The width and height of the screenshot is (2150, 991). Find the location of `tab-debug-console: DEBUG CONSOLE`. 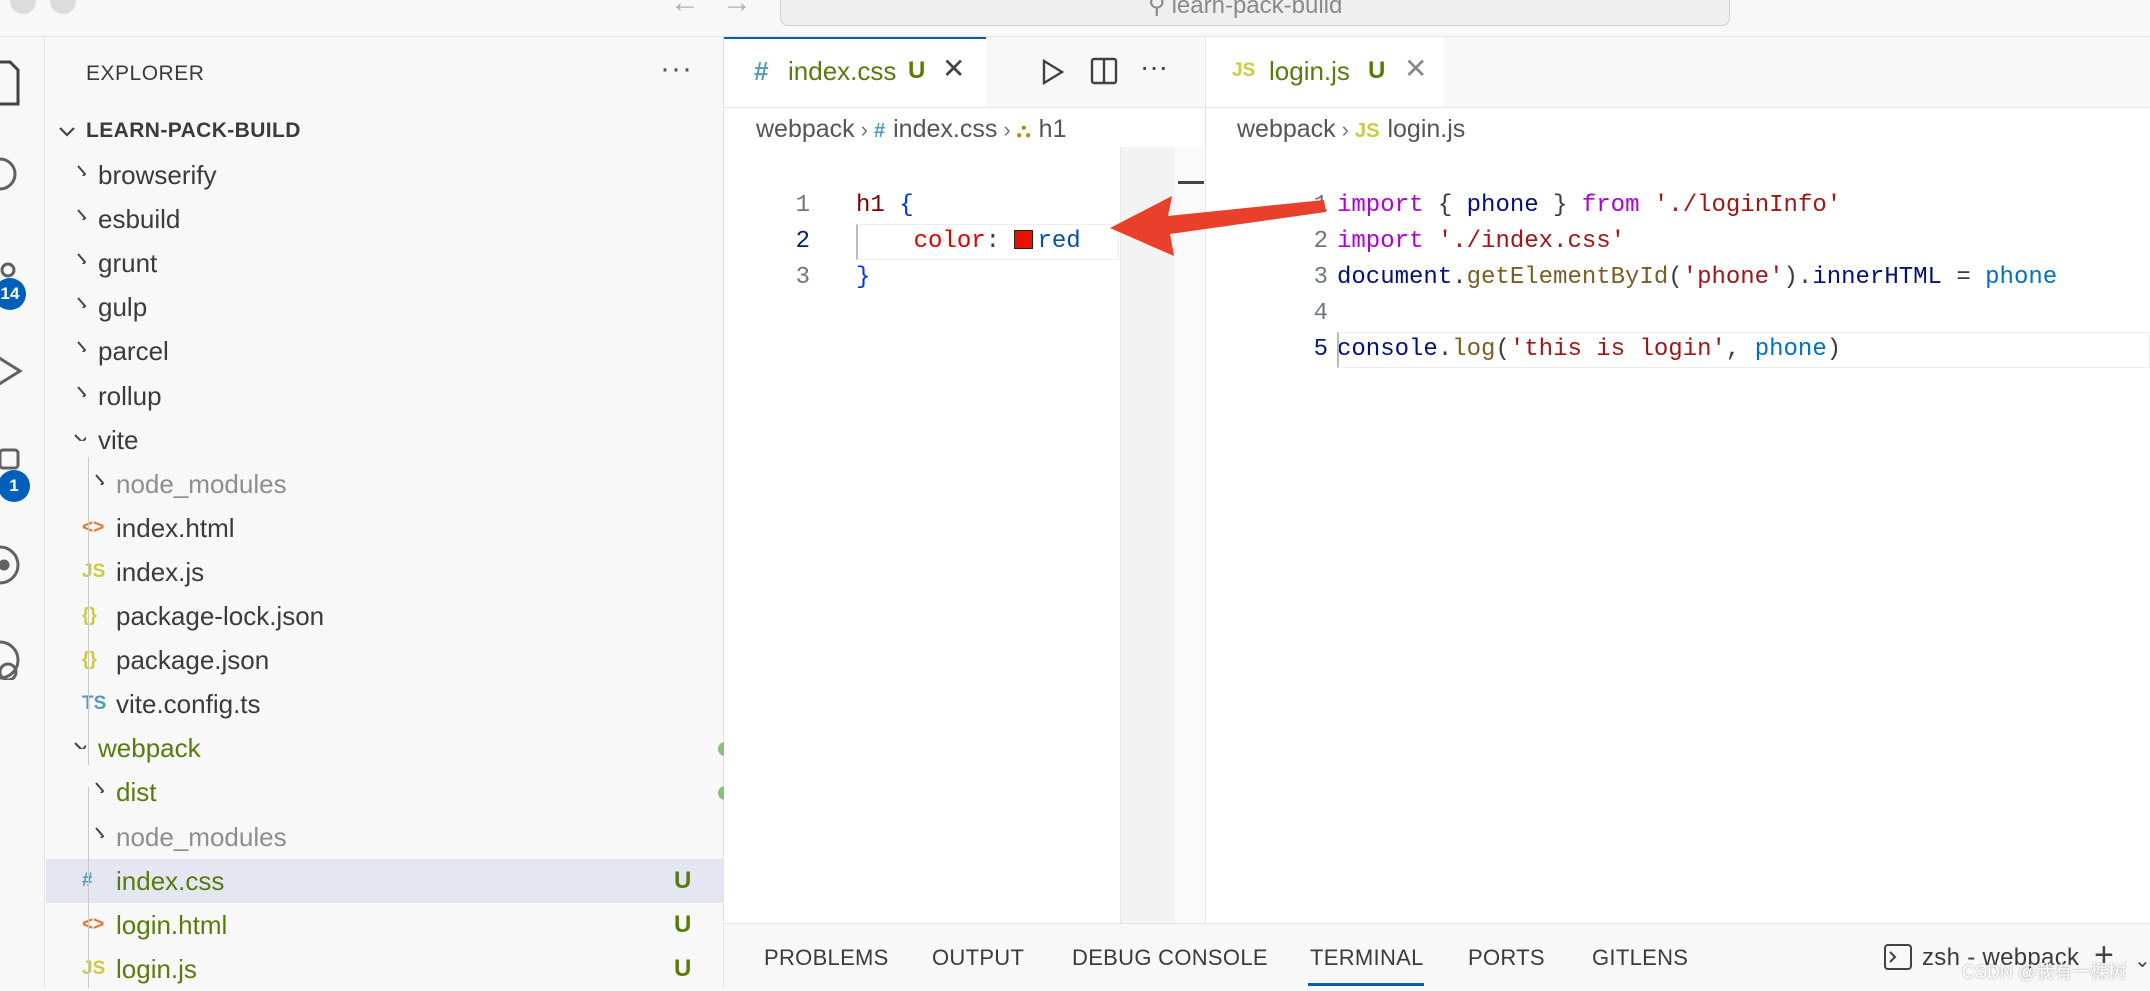

tab-debug-console: DEBUG CONSOLE is located at coordinates (1170, 958).